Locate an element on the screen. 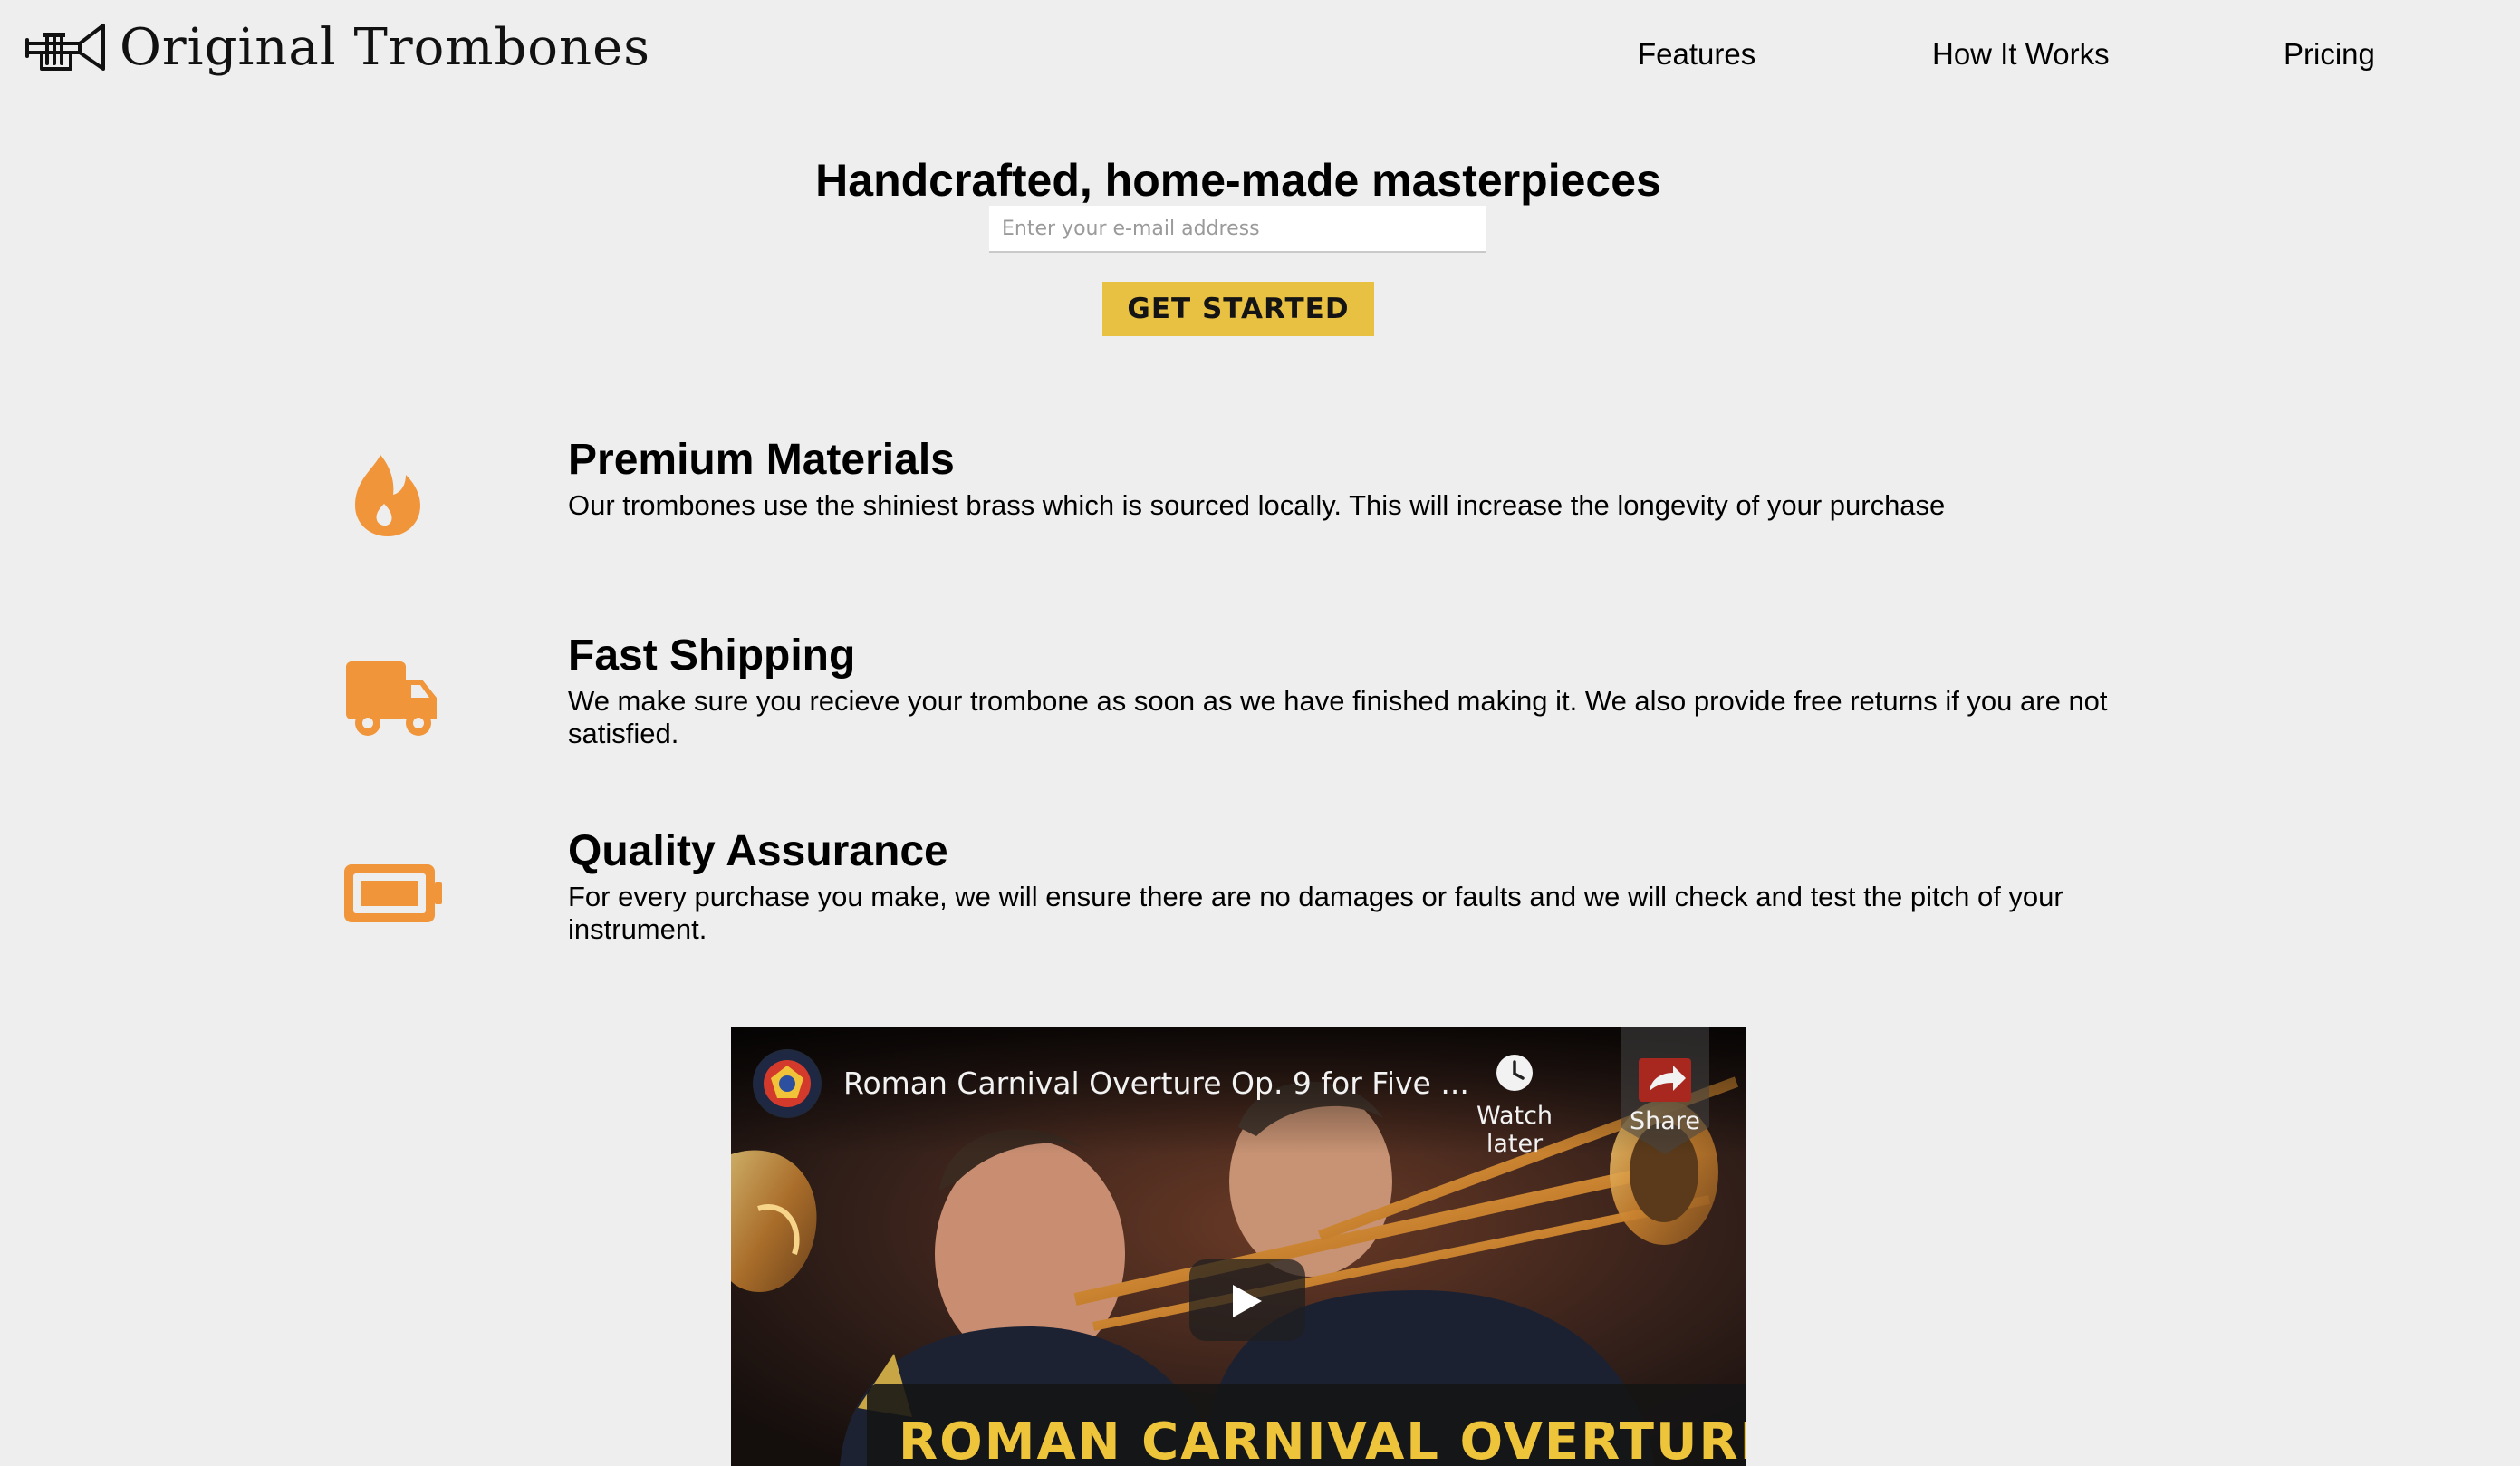 This screenshot has height=1466, width=2520. play-icon is located at coordinates (1247, 1301).